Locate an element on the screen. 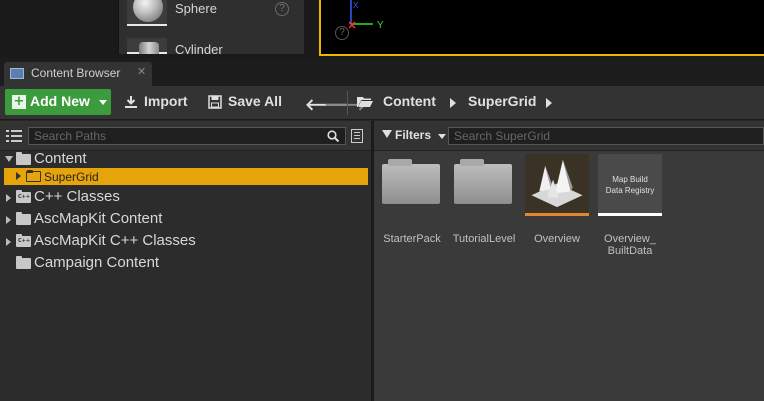  tree-item-label: SuperGrid is located at coordinates (71, 177).